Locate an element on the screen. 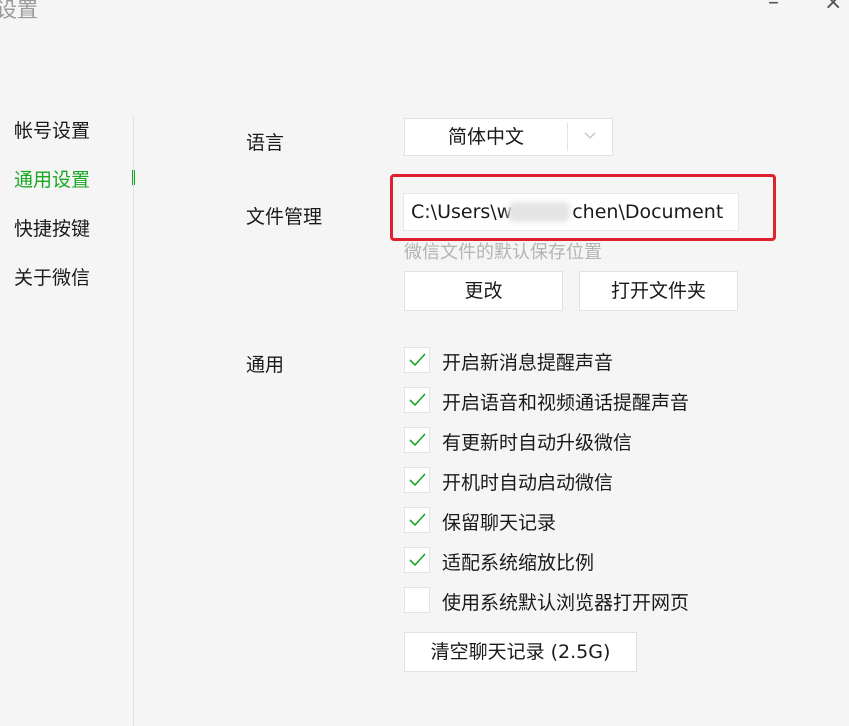  language-label: 语言 is located at coordinates (265, 143).